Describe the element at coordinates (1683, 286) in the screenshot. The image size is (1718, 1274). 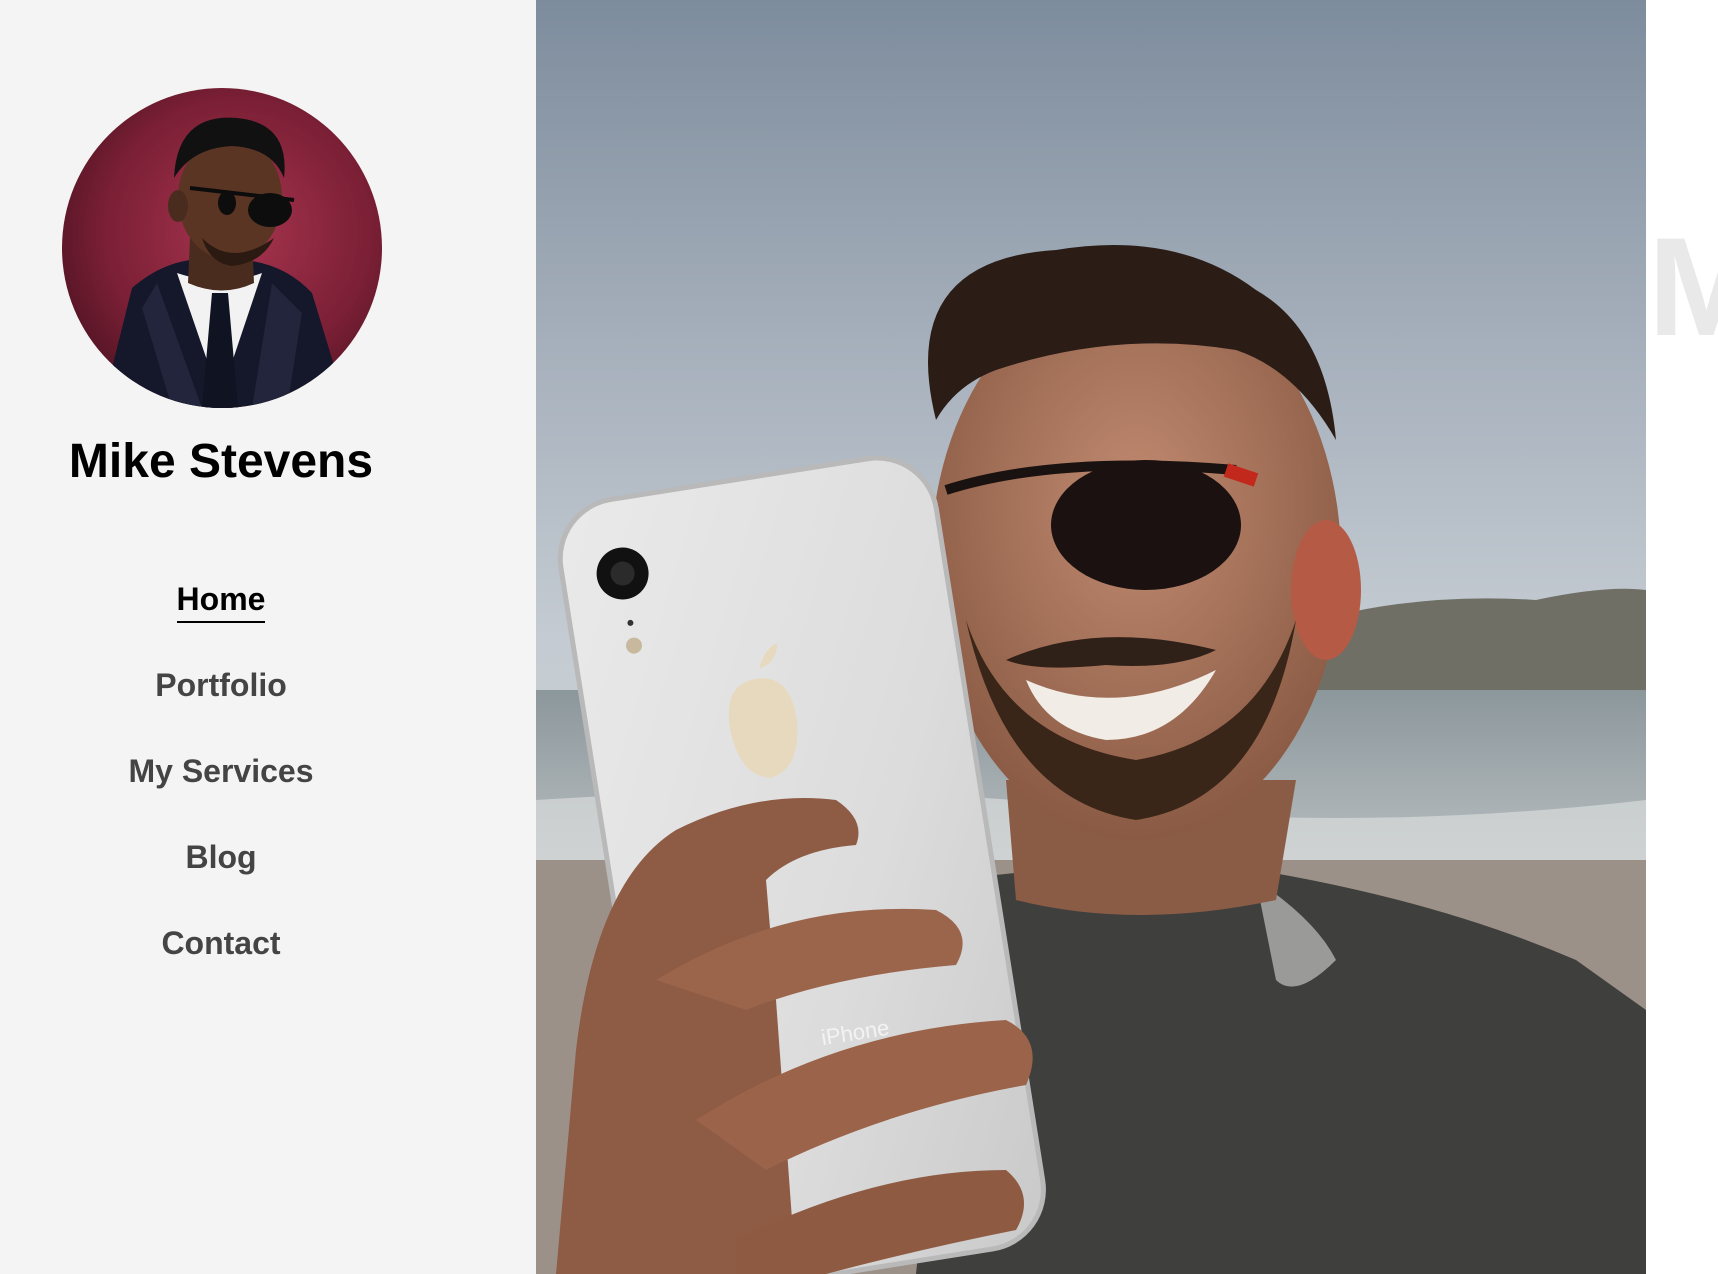
I see `ghost-heading: M` at that location.